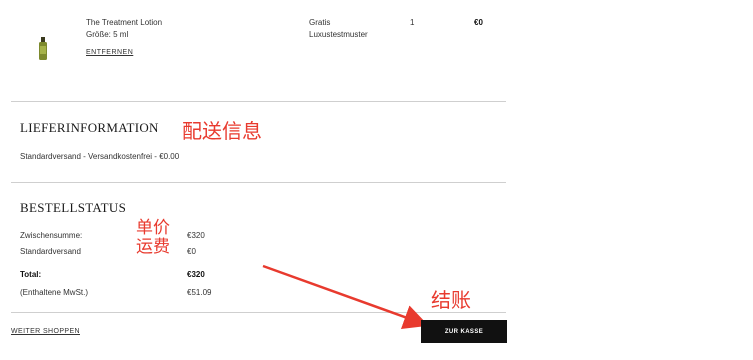 The width and height of the screenshot is (753, 360). Describe the element at coordinates (50, 251) in the screenshot. I see `shipping-fee-label: Standardversand` at that location.